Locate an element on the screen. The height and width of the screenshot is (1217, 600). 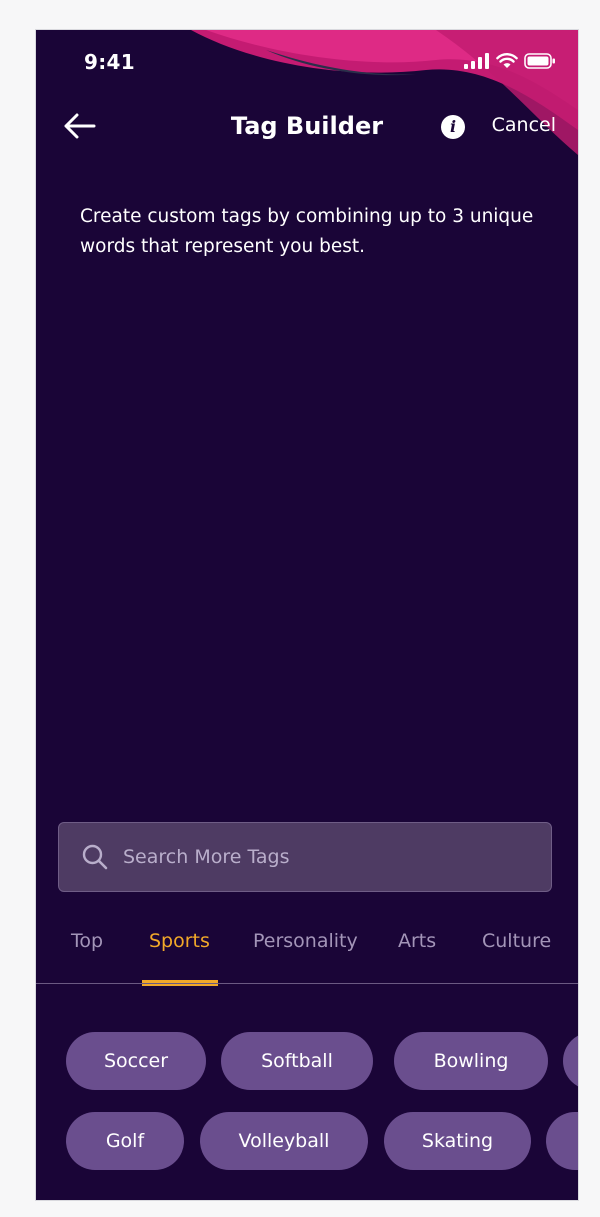
tabs-divider is located at coordinates (307, 983).